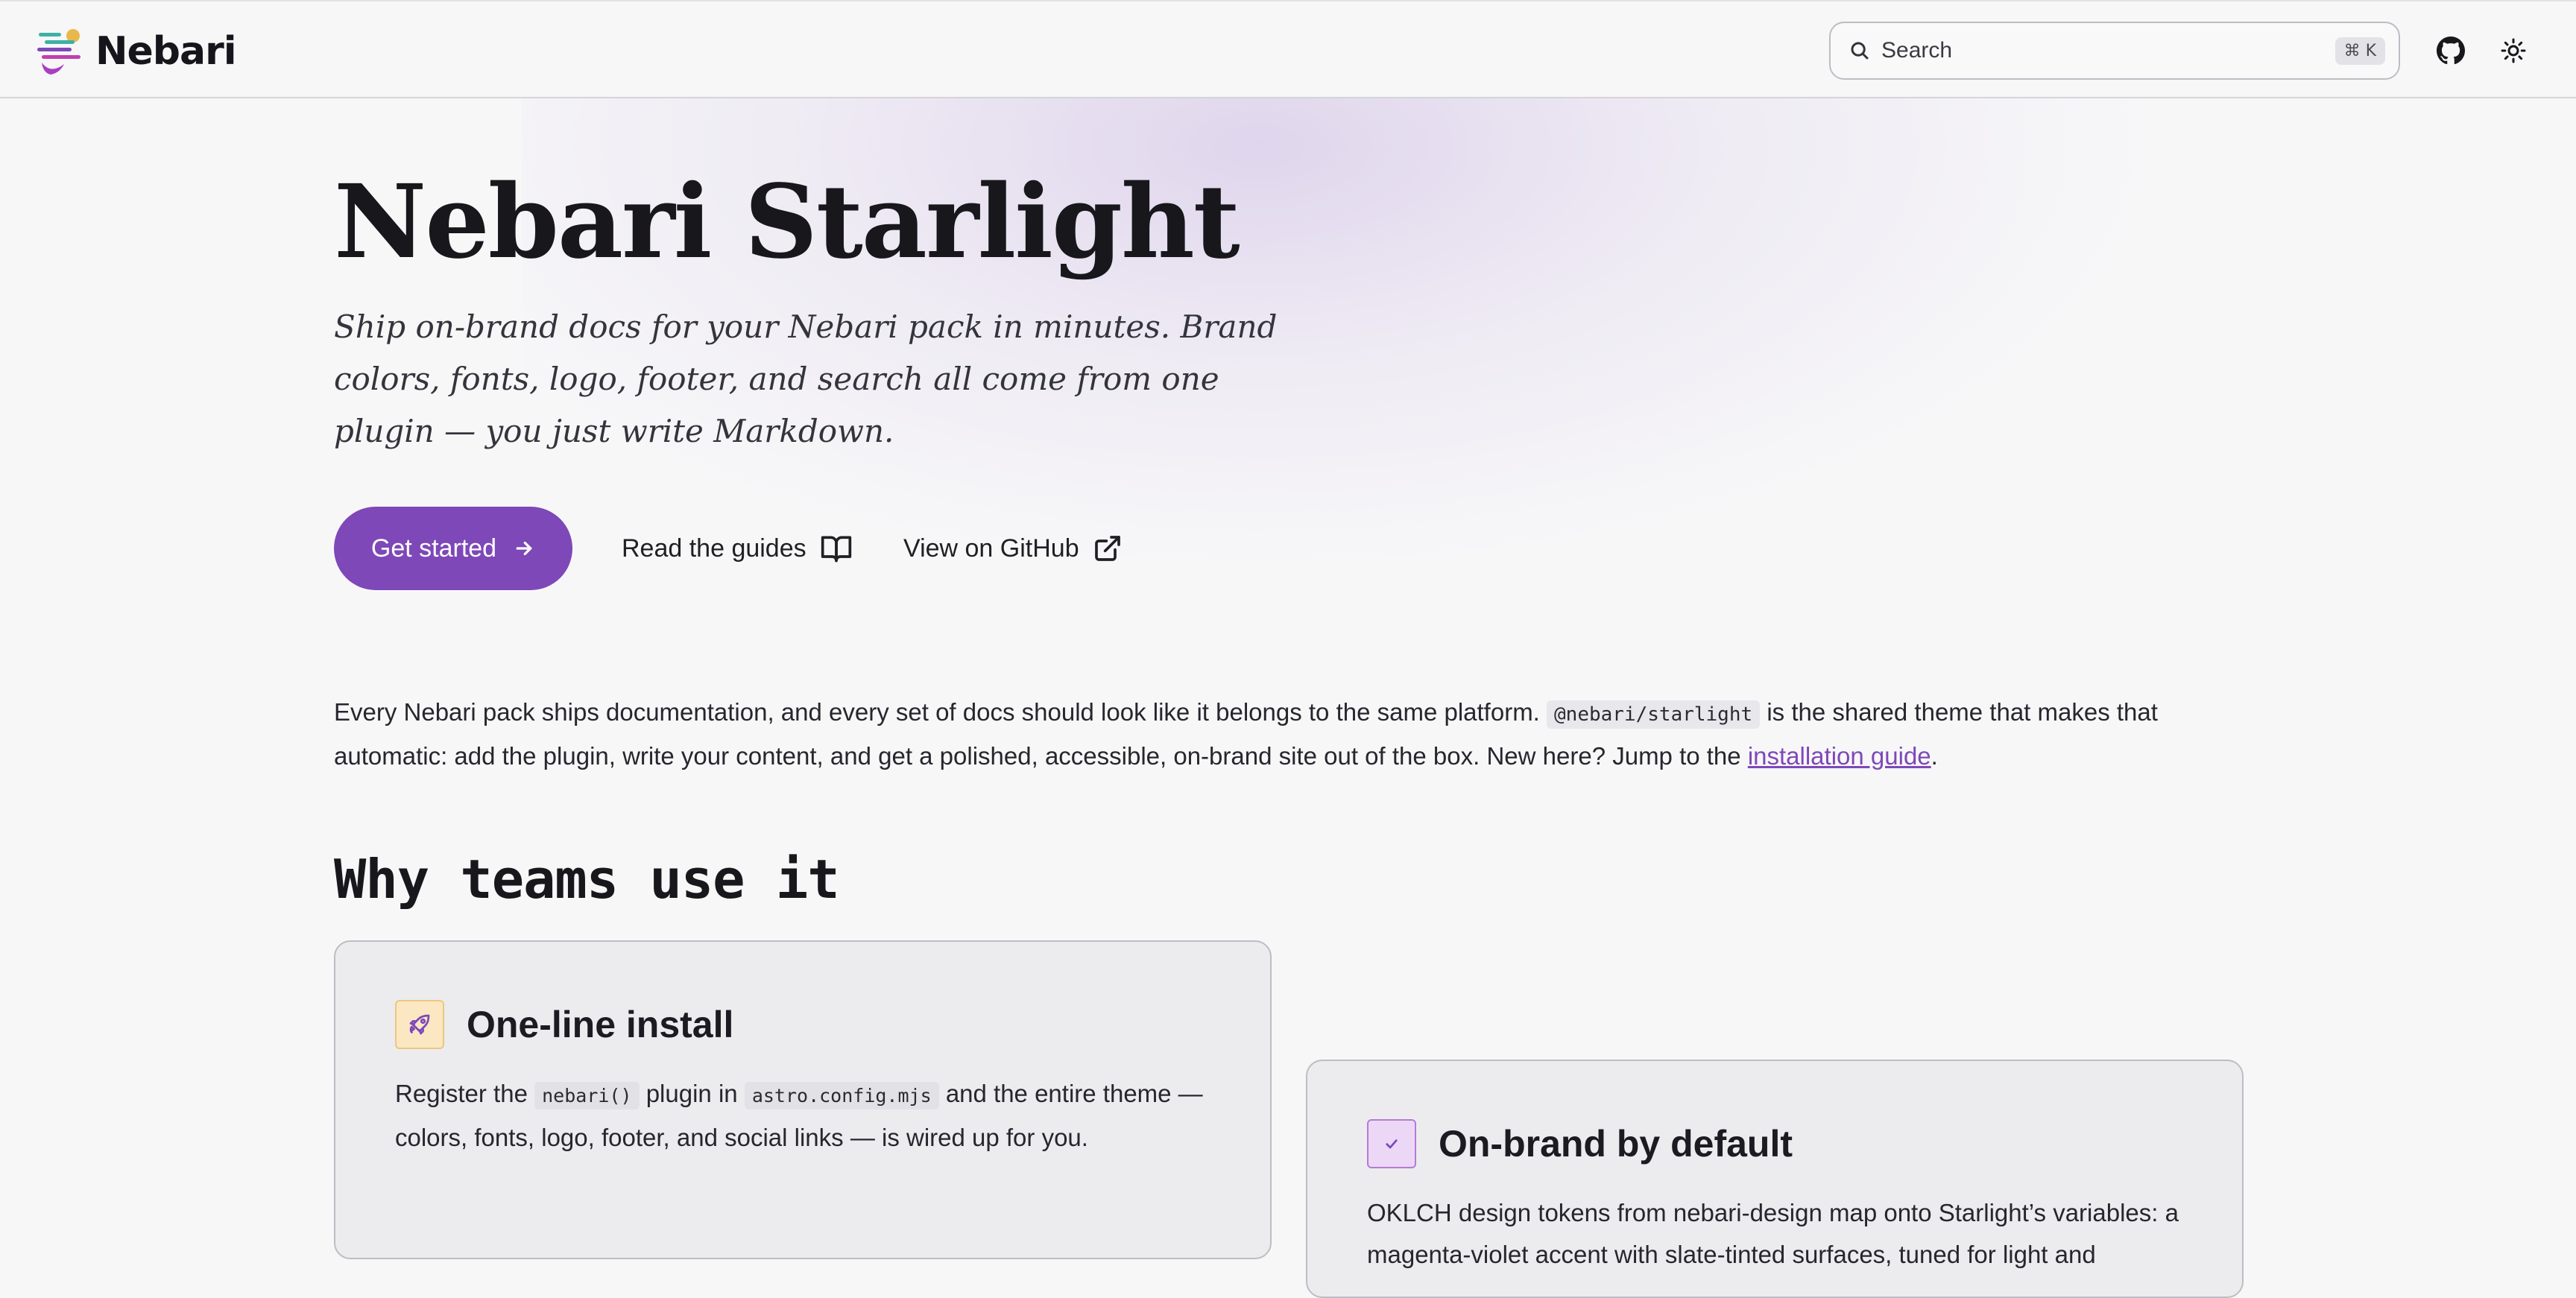 Image resolution: width=2576 pixels, height=1298 pixels. I want to click on config-file-code: astro.config.mjs, so click(841, 1095).